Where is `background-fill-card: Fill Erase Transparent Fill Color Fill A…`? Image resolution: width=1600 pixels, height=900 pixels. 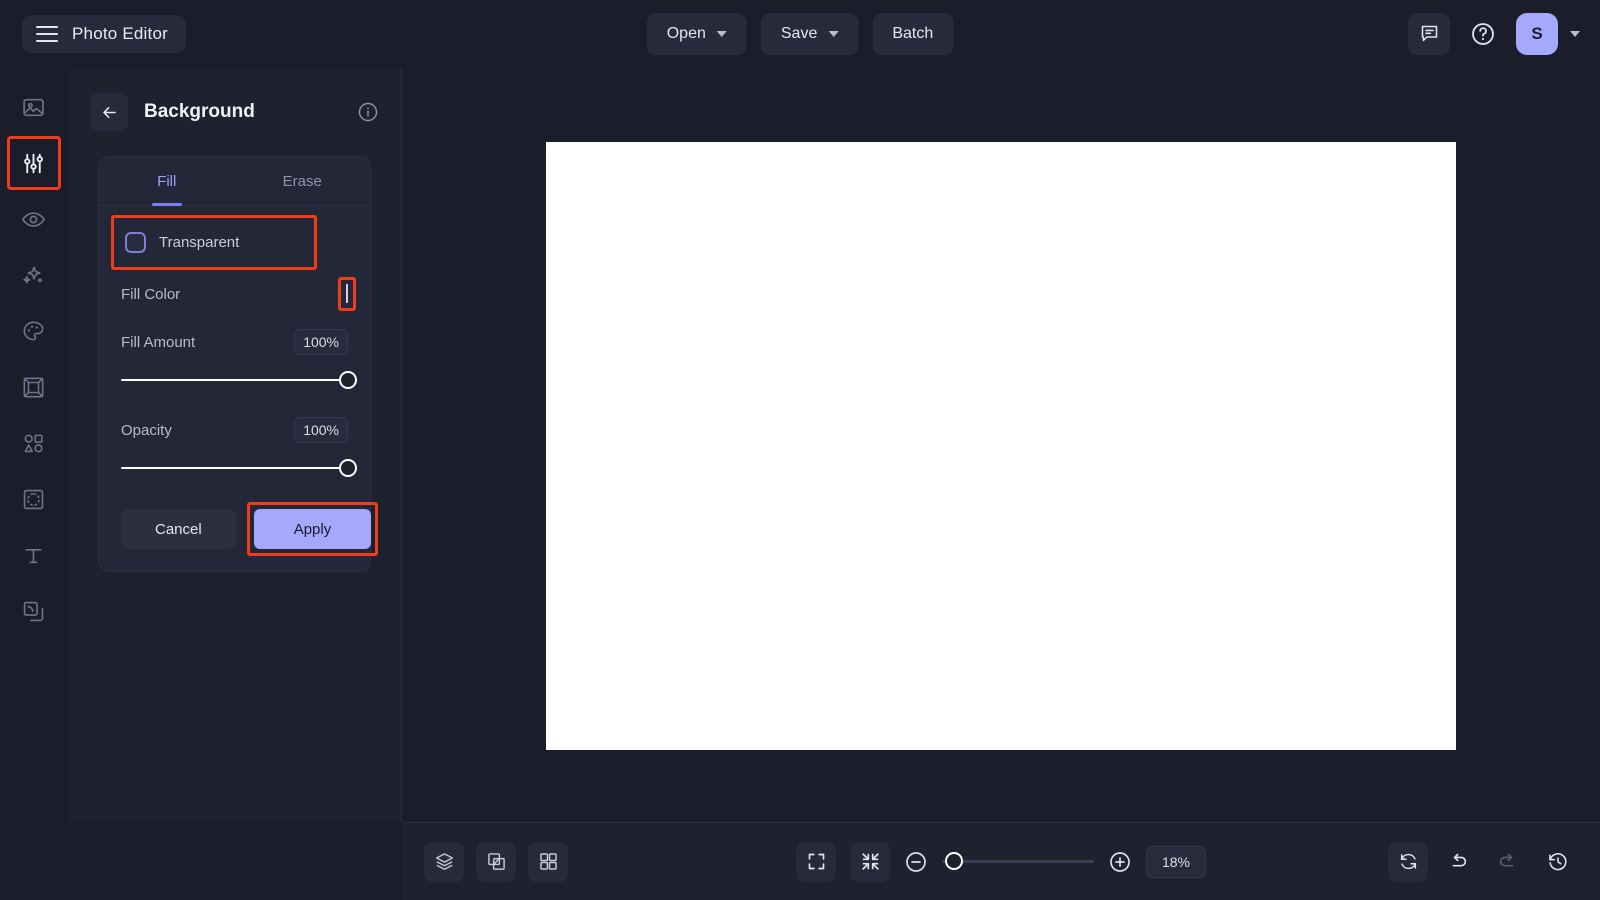 background-fill-card: Fill Erase Transparent Fill Color Fill A… is located at coordinates (238, 364).